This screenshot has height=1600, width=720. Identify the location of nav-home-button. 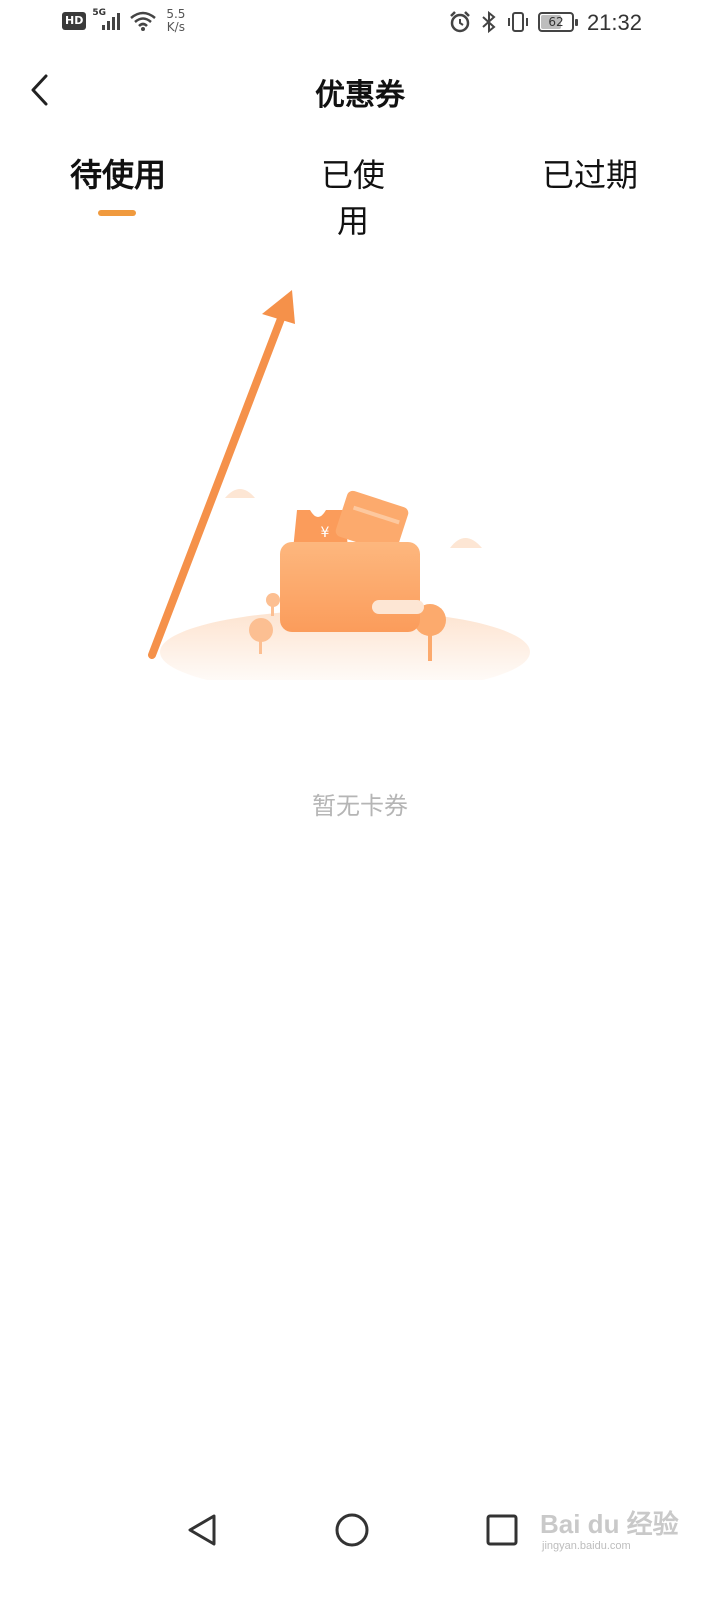
(352, 1530).